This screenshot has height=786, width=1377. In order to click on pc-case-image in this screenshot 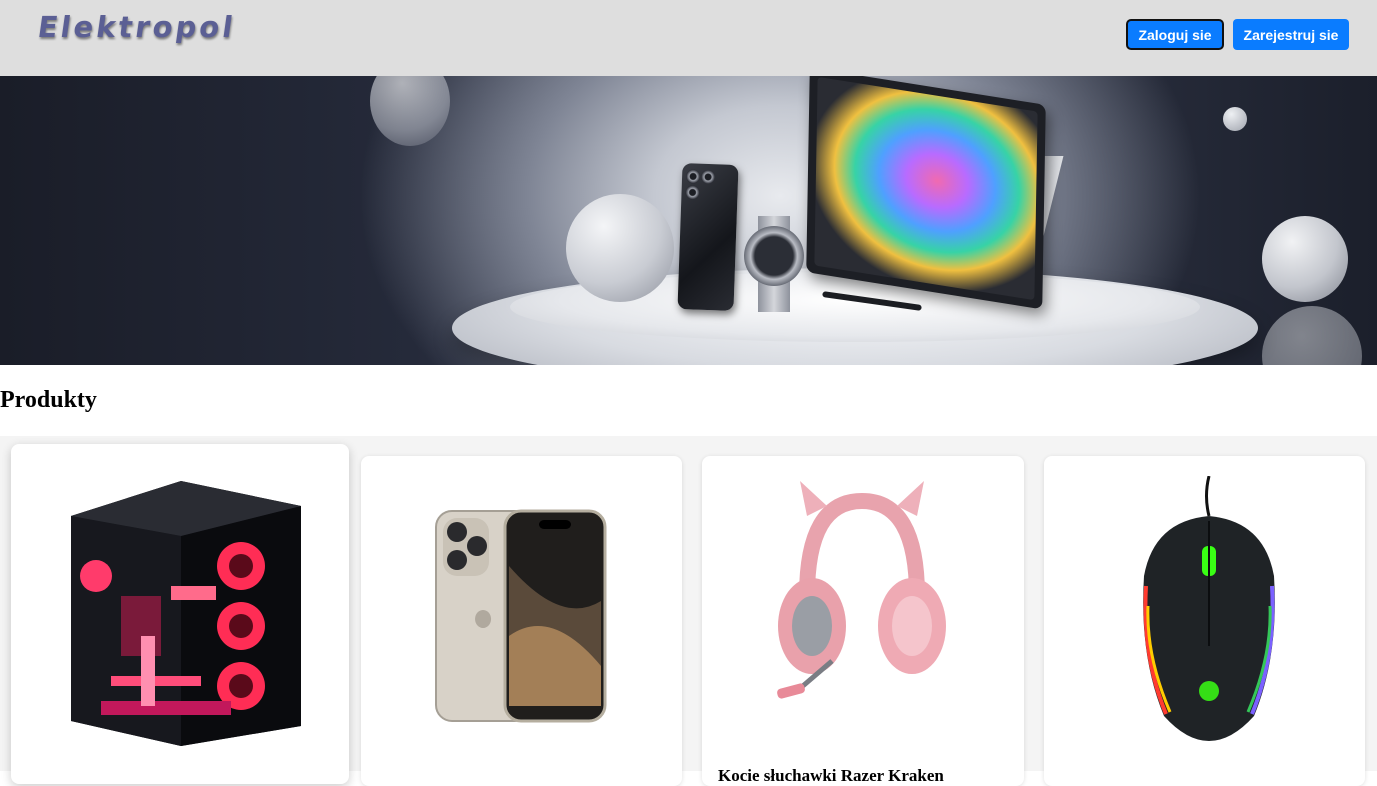, I will do `click(186, 613)`.